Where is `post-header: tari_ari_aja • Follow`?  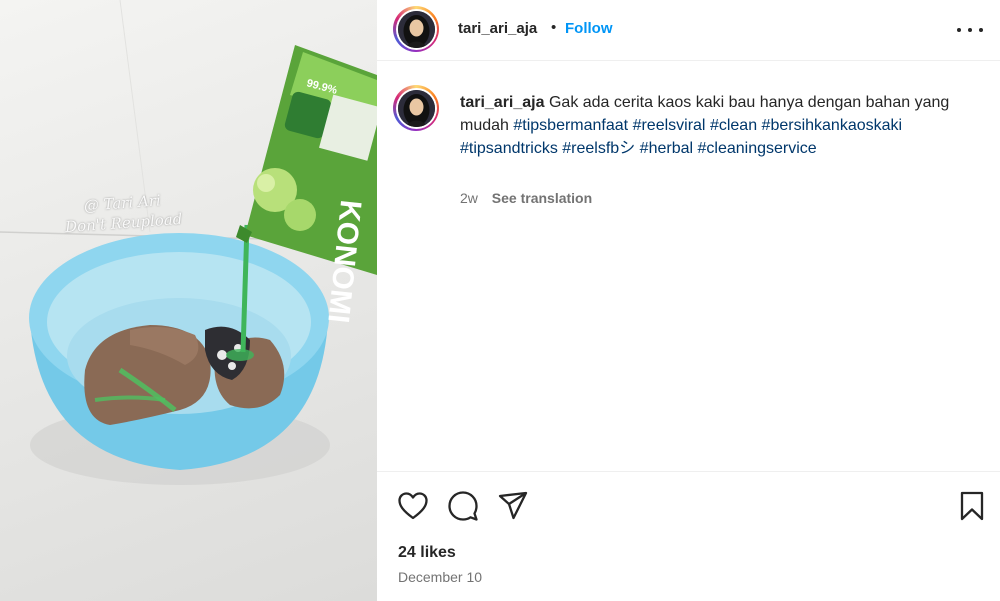
post-header: tari_ari_aja • Follow is located at coordinates (688, 30).